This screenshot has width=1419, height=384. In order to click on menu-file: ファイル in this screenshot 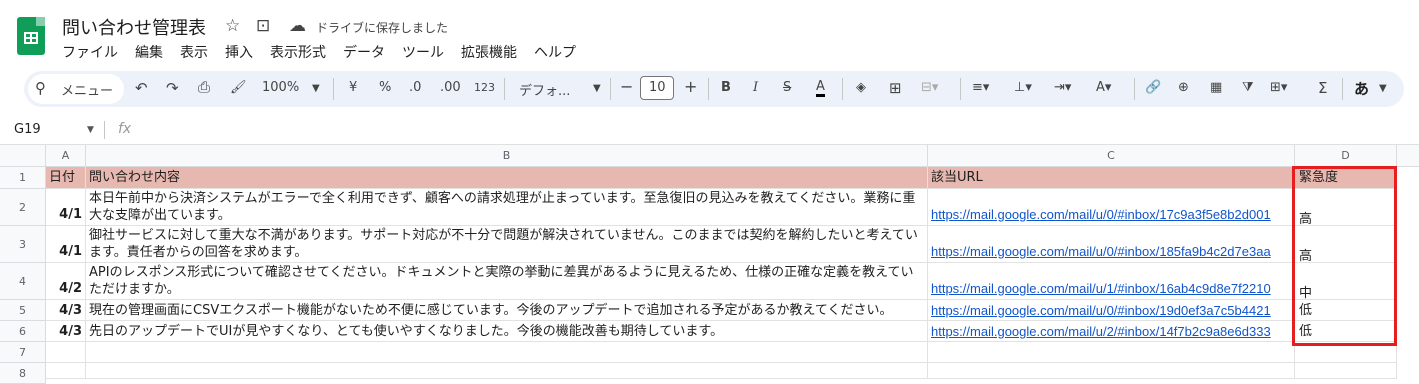, I will do `click(90, 52)`.